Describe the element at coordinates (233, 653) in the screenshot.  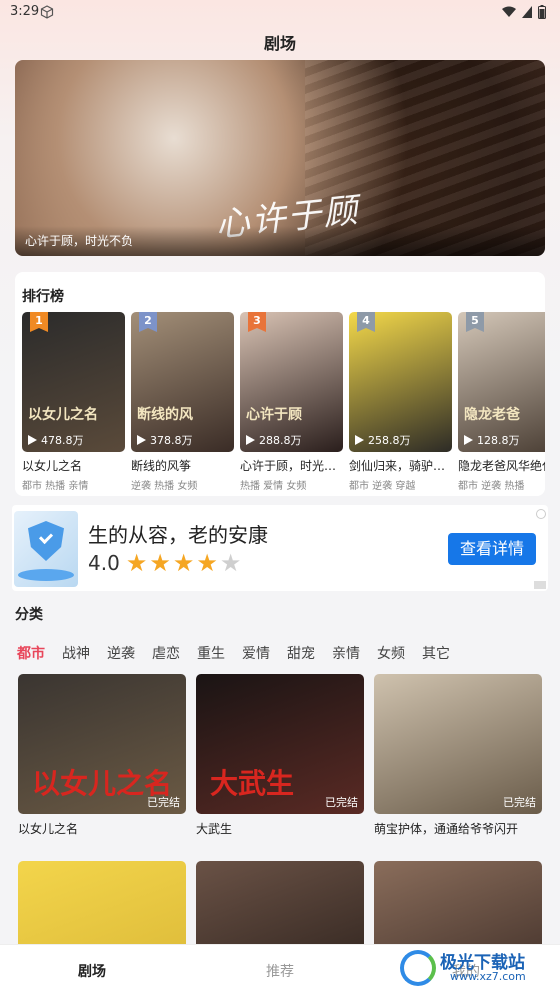
I see `category-tabs: 都市 战神 逆袭 虐恋 重生 爱情 甜宠 亲情 女频 其它` at that location.